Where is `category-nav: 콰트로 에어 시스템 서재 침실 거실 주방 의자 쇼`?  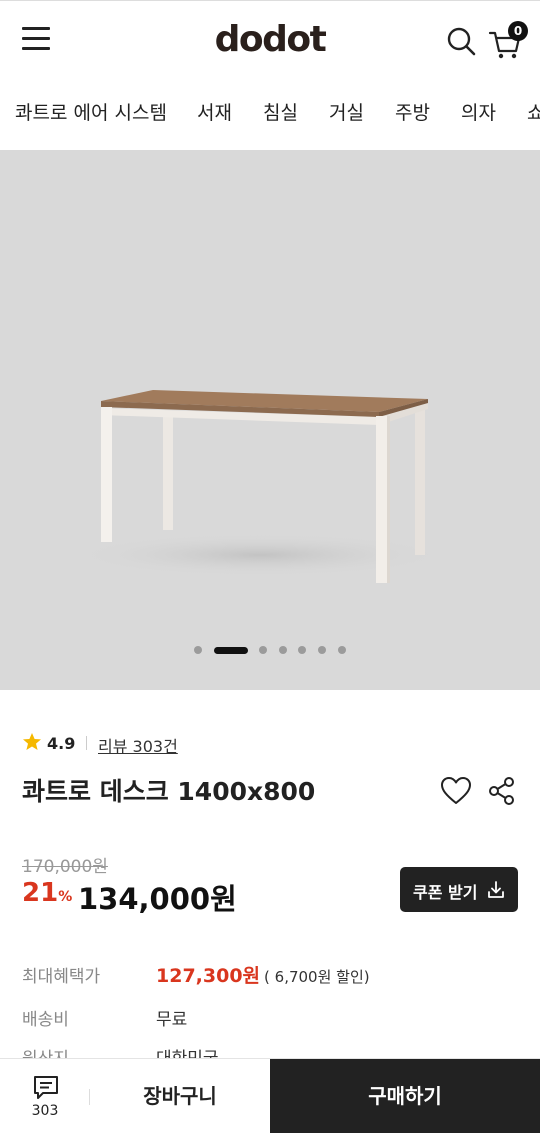
category-nav: 콰트로 에어 시스템 서재 침실 거실 주방 의자 쇼 is located at coordinates (270, 112).